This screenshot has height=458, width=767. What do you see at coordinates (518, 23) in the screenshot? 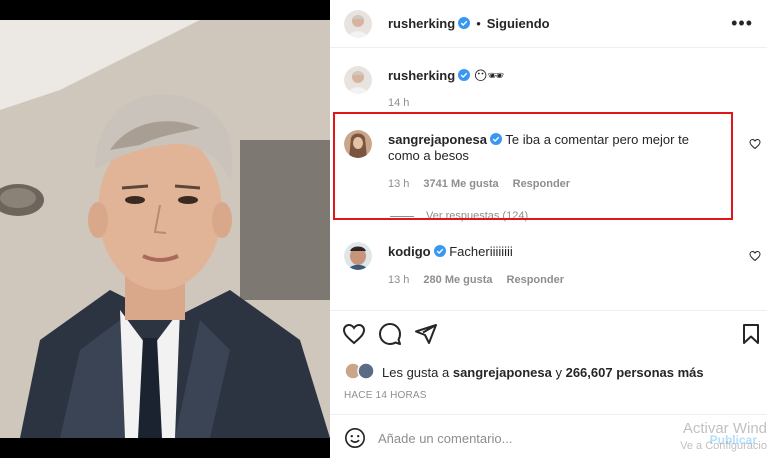
I see `following-button: Siguiendo` at bounding box center [518, 23].